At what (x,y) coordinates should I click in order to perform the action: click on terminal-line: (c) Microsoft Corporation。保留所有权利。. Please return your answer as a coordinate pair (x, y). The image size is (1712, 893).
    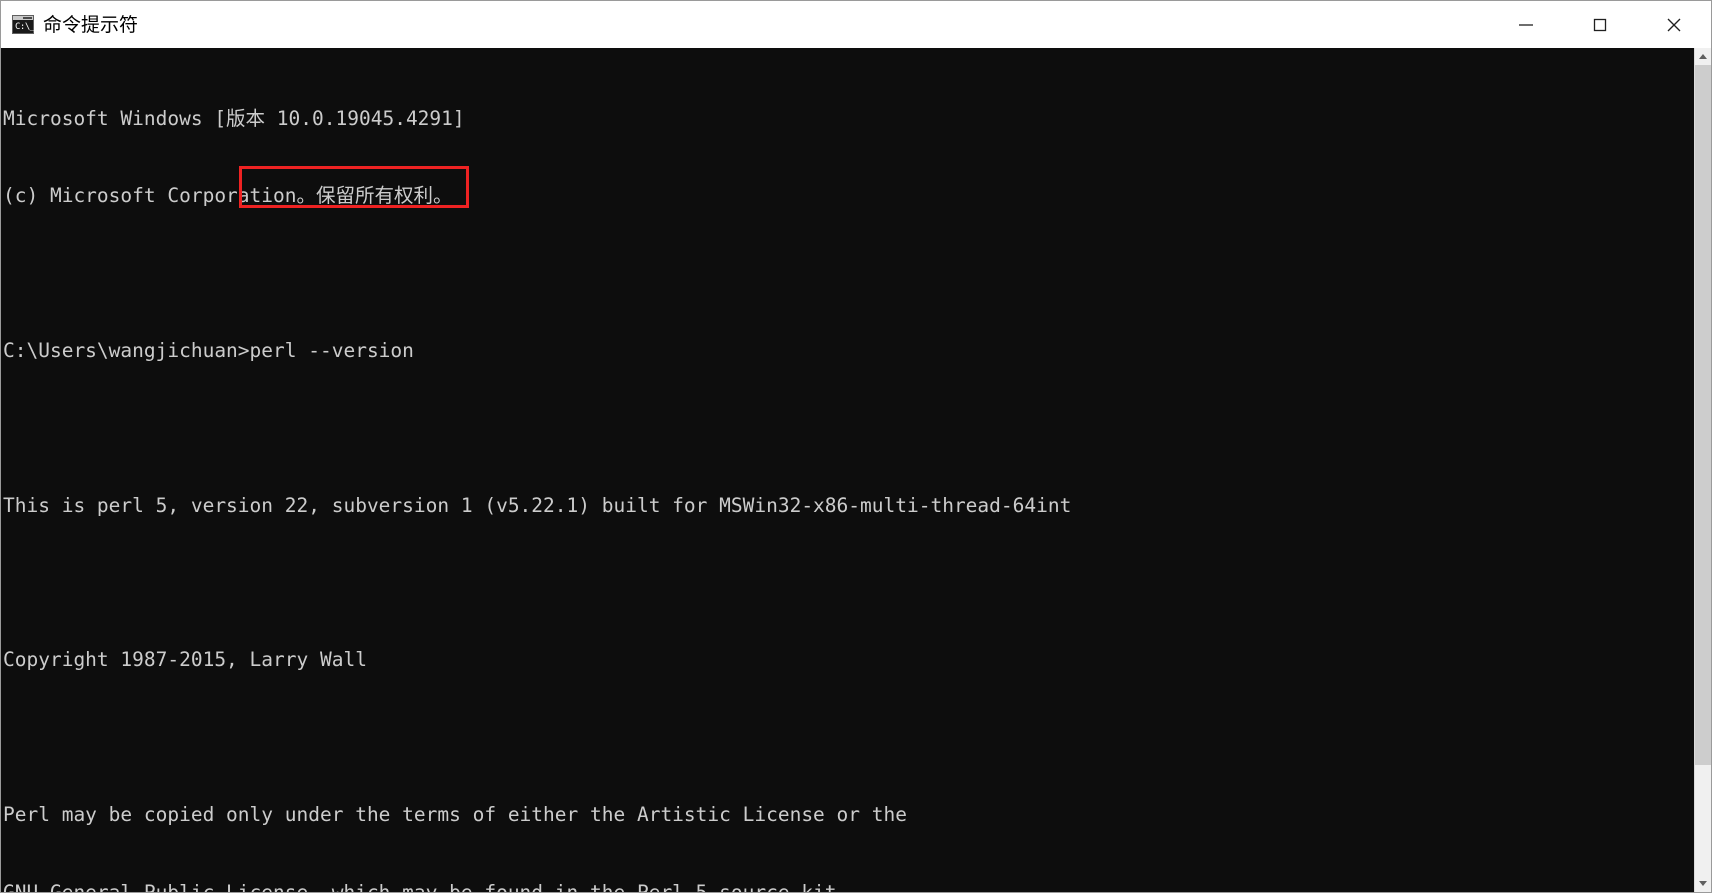
    Looking at the image, I should click on (228, 195).